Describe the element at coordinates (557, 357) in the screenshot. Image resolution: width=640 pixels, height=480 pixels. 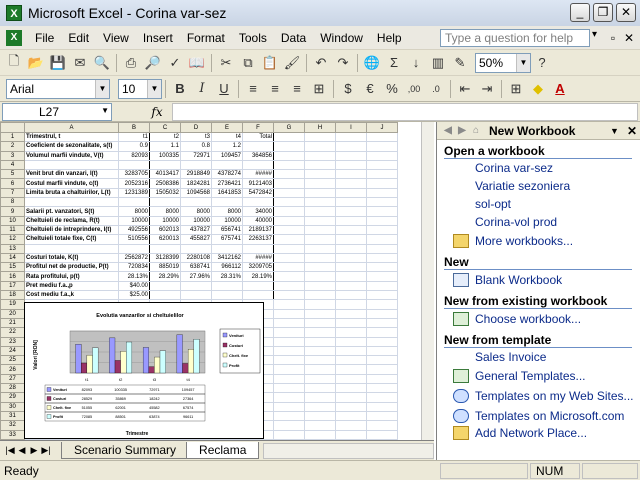
I see `template-link: Sales Invoice` at that location.